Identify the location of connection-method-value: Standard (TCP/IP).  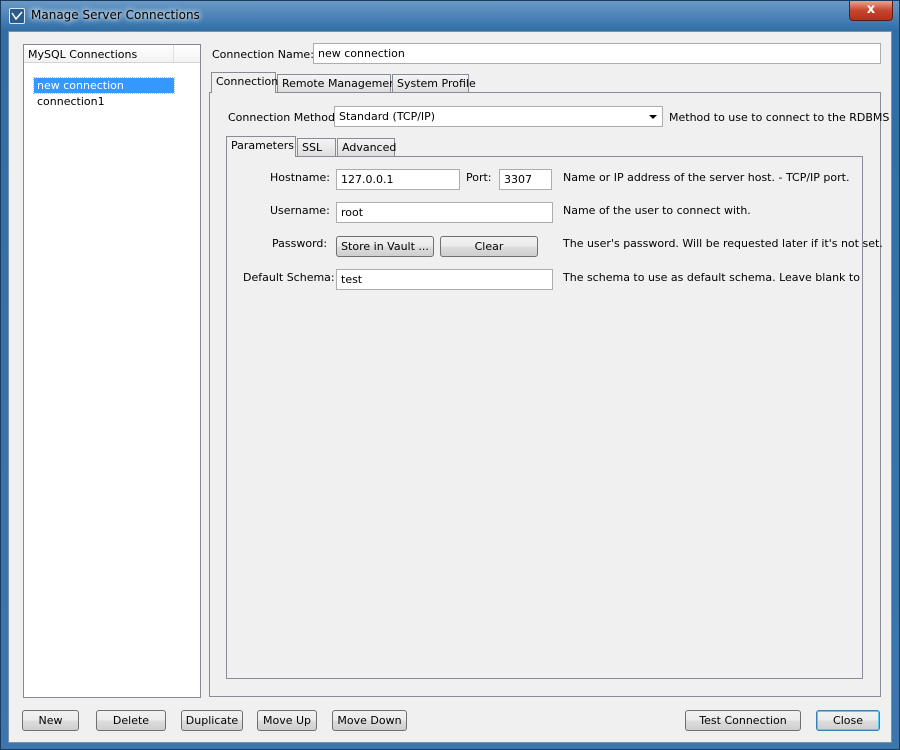
(387, 116).